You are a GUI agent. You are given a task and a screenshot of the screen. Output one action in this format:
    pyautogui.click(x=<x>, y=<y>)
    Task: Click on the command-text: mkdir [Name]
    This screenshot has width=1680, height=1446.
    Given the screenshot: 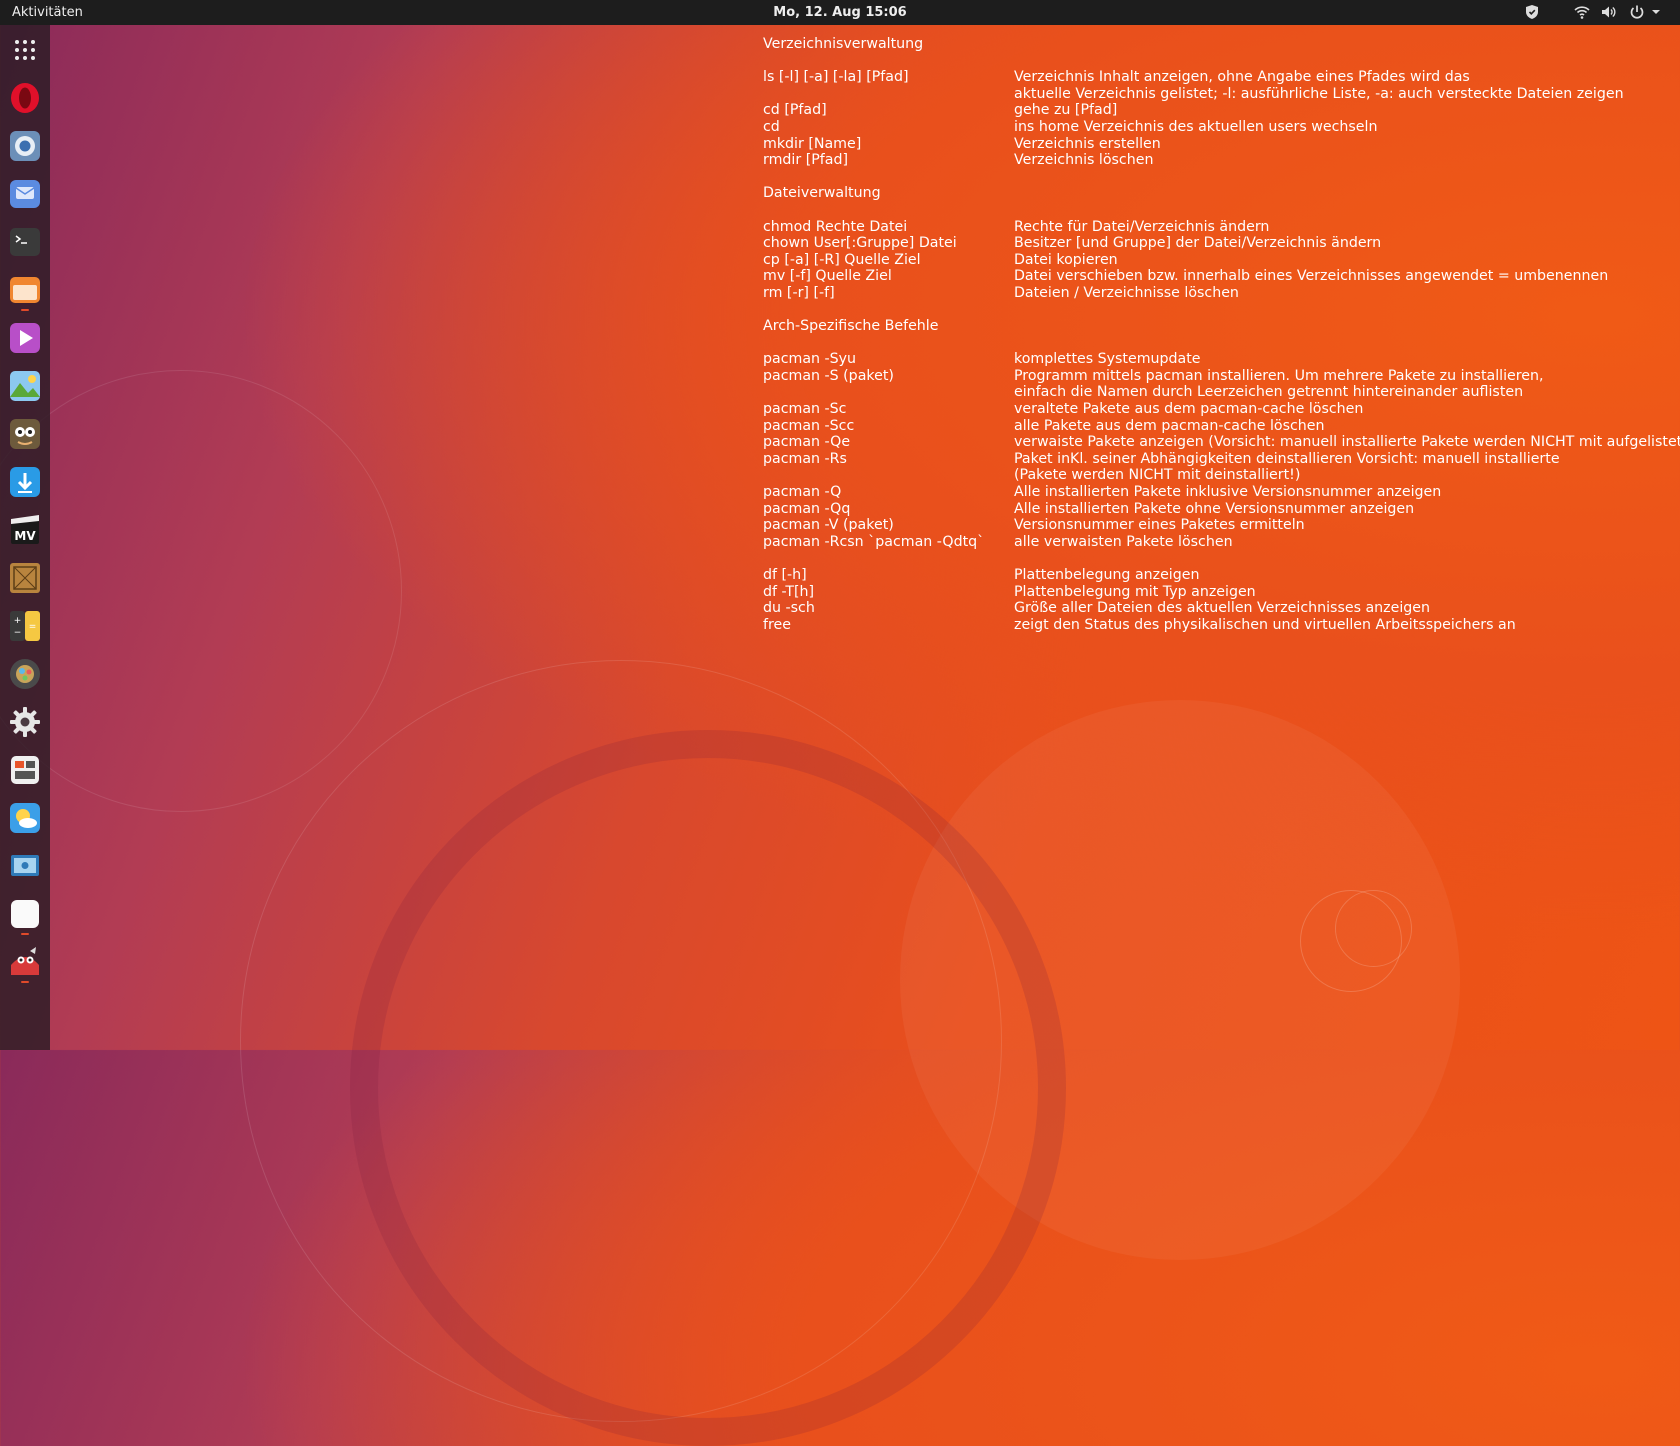 What is the action you would take?
    pyautogui.click(x=812, y=143)
    